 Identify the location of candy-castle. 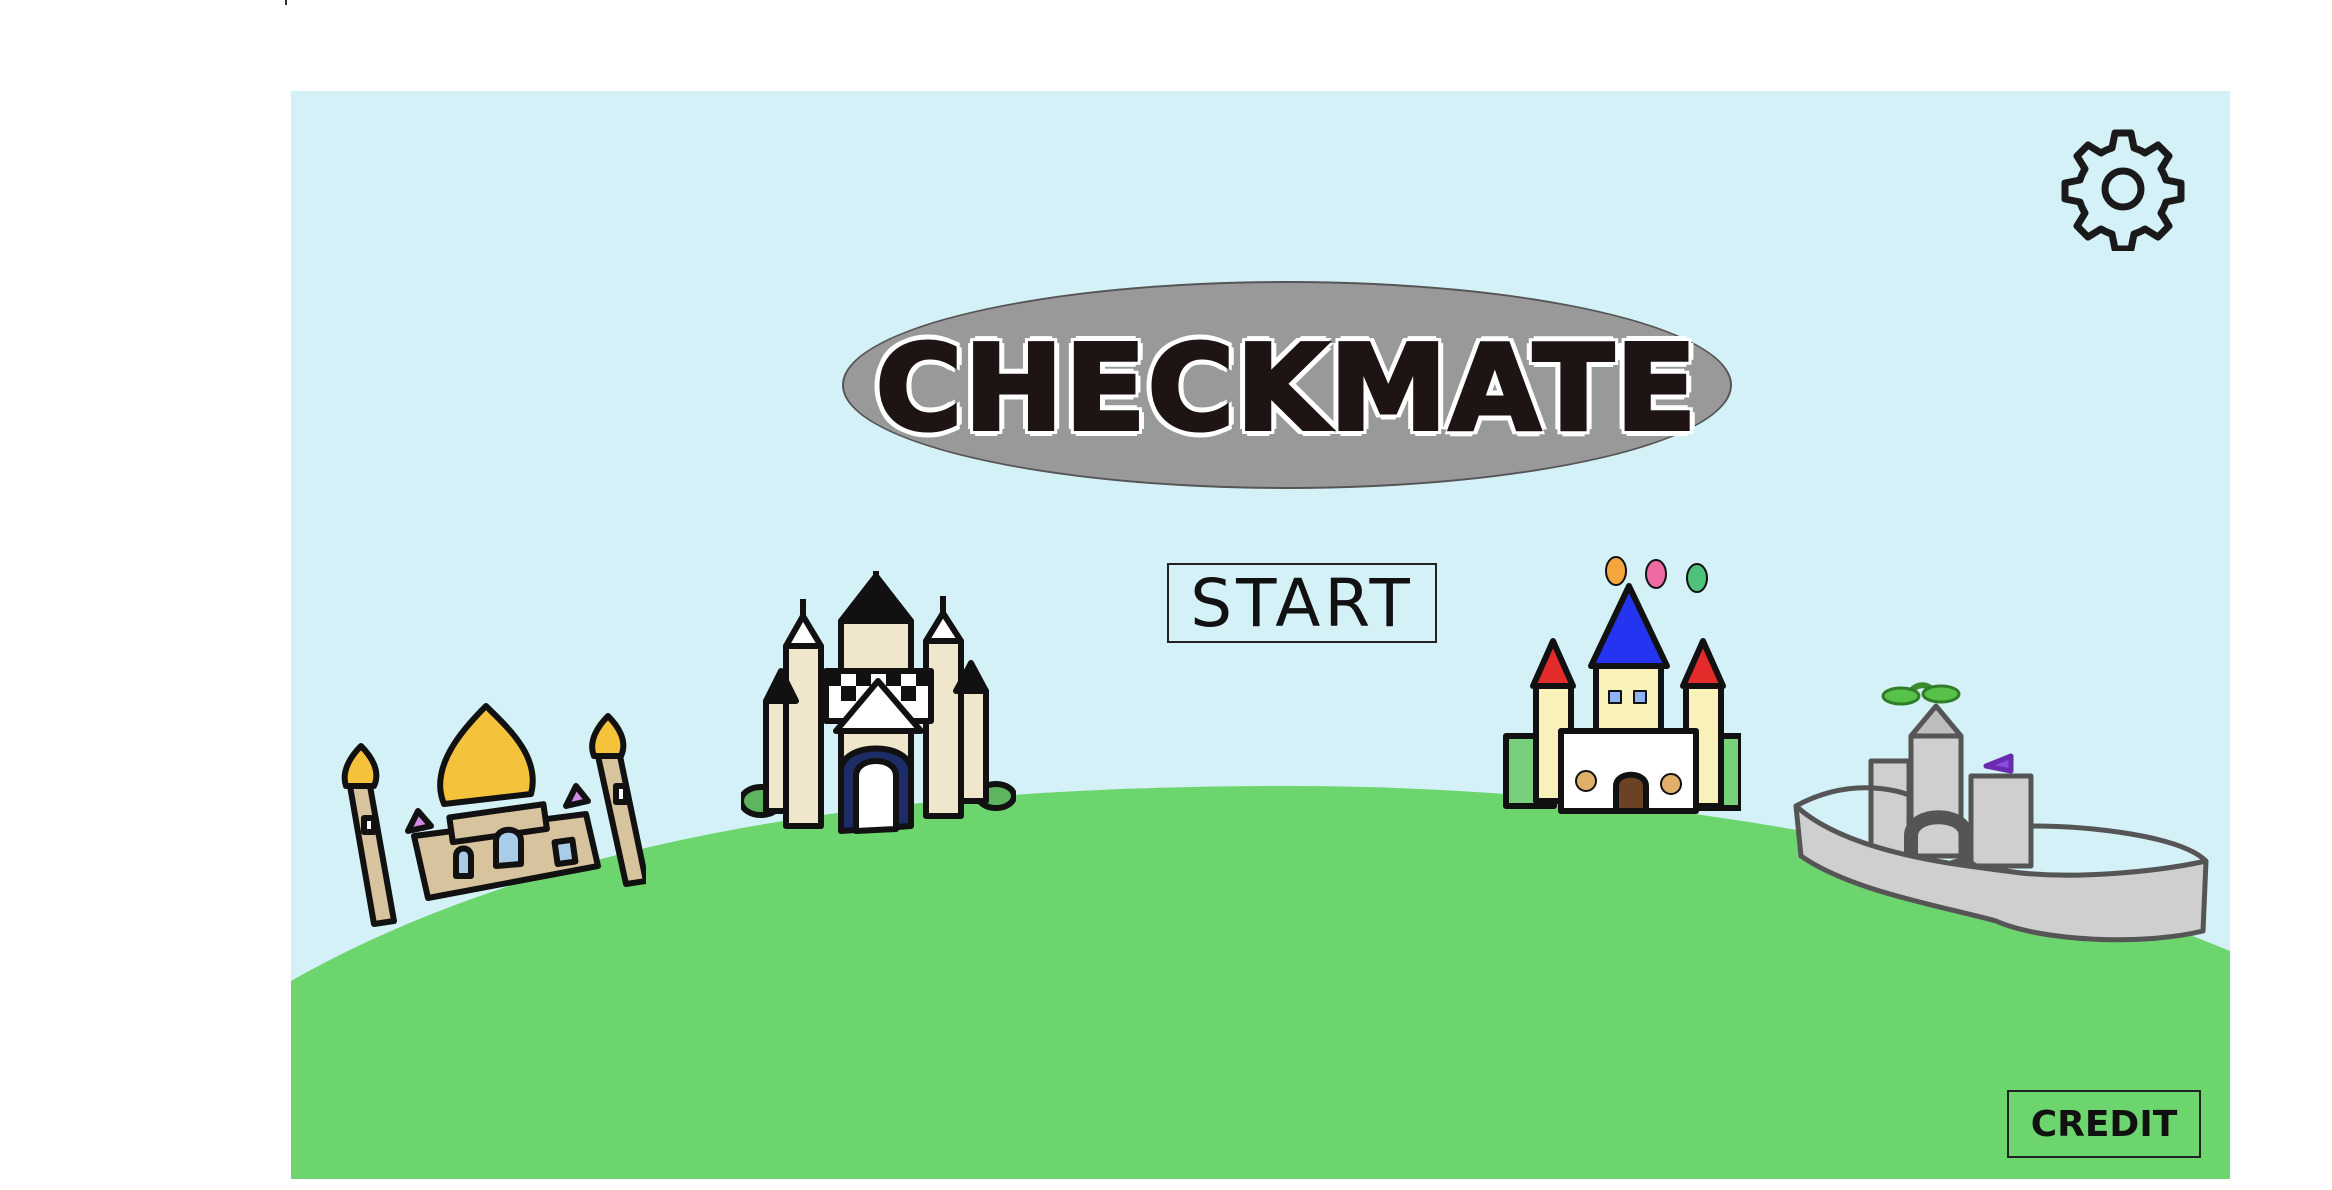
(1621, 688).